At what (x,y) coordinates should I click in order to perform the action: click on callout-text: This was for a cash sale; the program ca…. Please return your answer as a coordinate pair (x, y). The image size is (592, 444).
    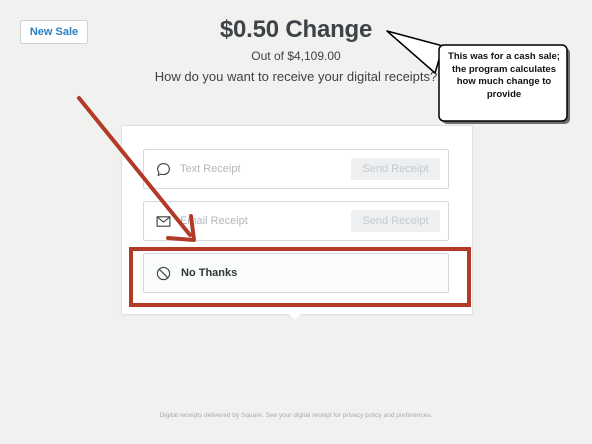
    Looking at the image, I should click on (504, 75).